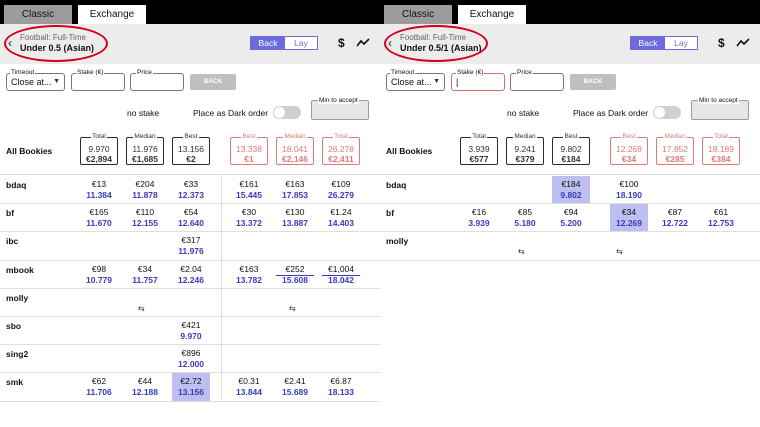 This screenshot has height=427, width=760. I want to click on back-odds-cell: €85 5.180, so click(525, 218).